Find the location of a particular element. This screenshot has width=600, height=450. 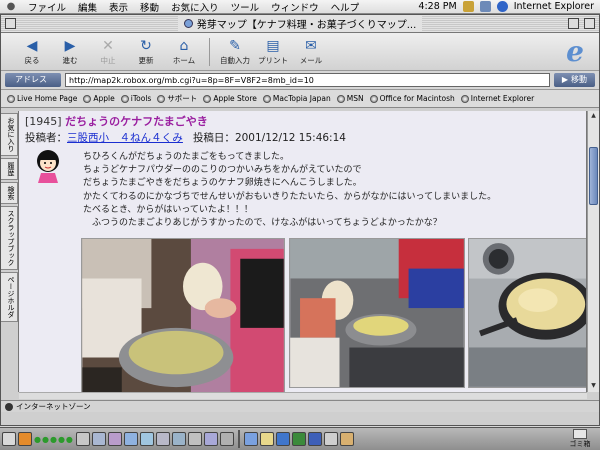

finder-icon is located at coordinates (250, 439).